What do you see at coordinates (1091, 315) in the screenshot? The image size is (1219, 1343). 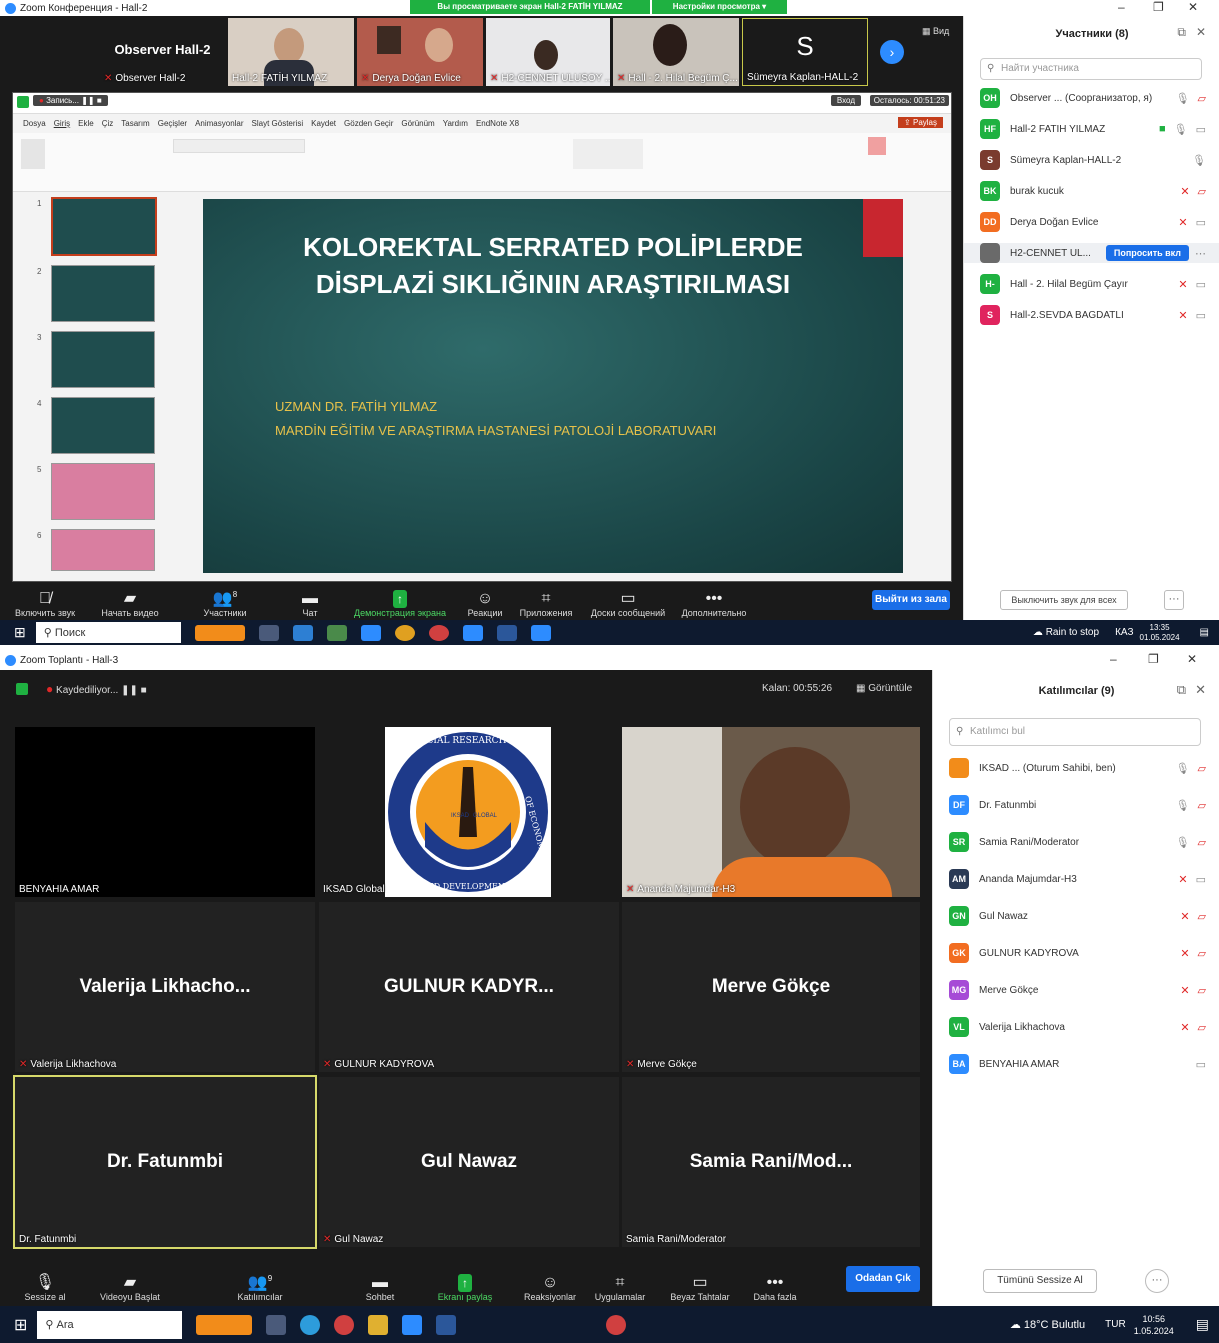 I see `participant-row: S Hall-2.SEVDA BAGDATLI ✕ ▭` at bounding box center [1091, 315].